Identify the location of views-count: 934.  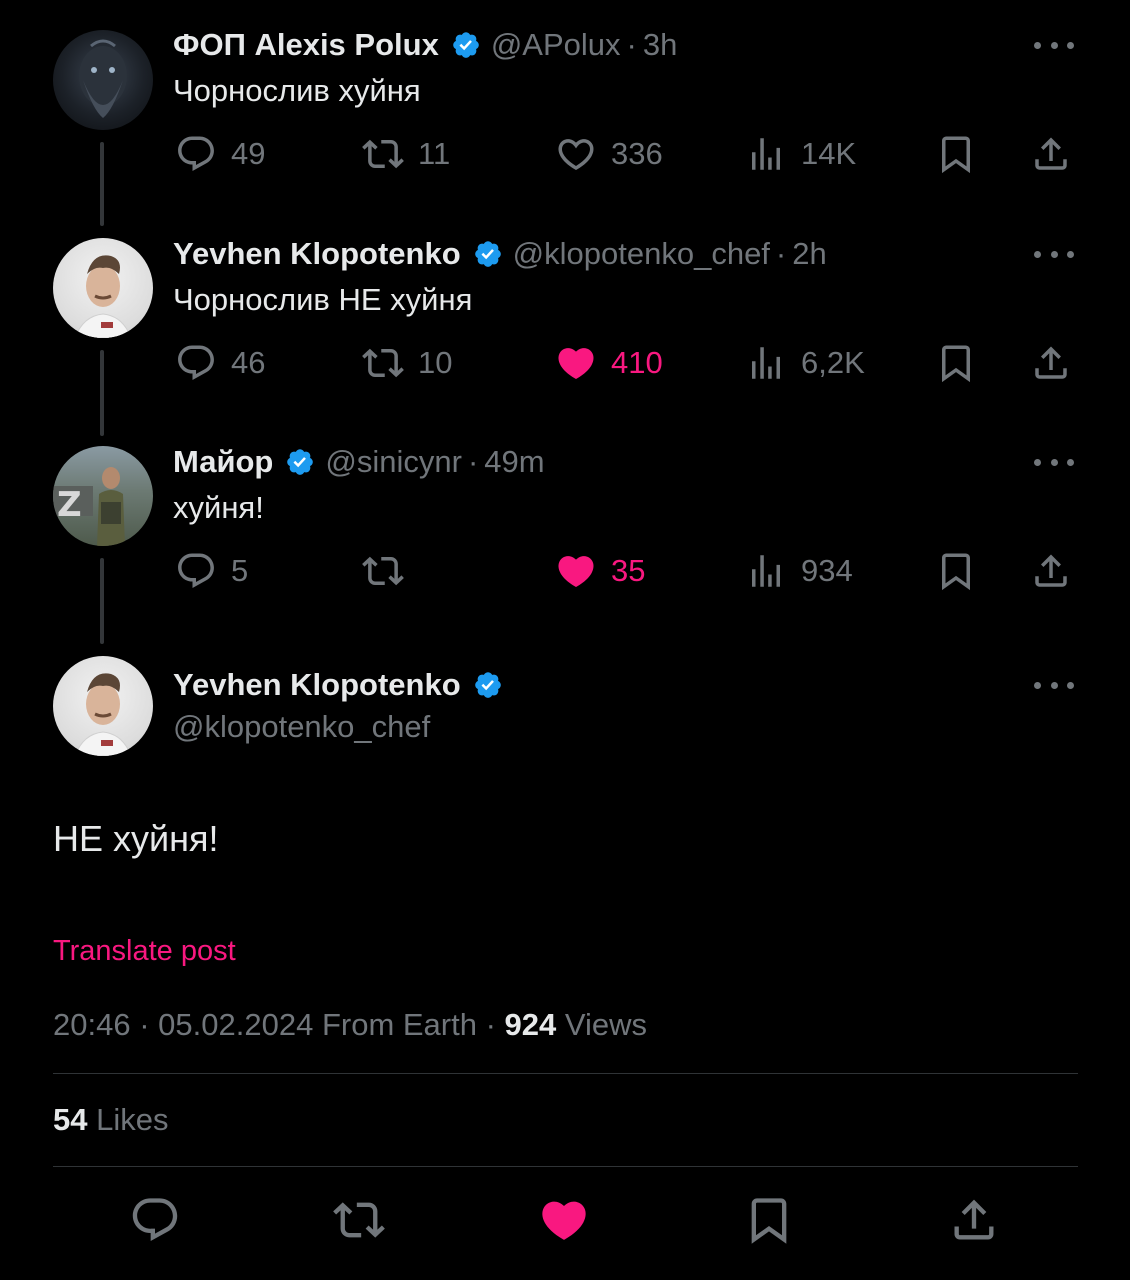
(827, 570).